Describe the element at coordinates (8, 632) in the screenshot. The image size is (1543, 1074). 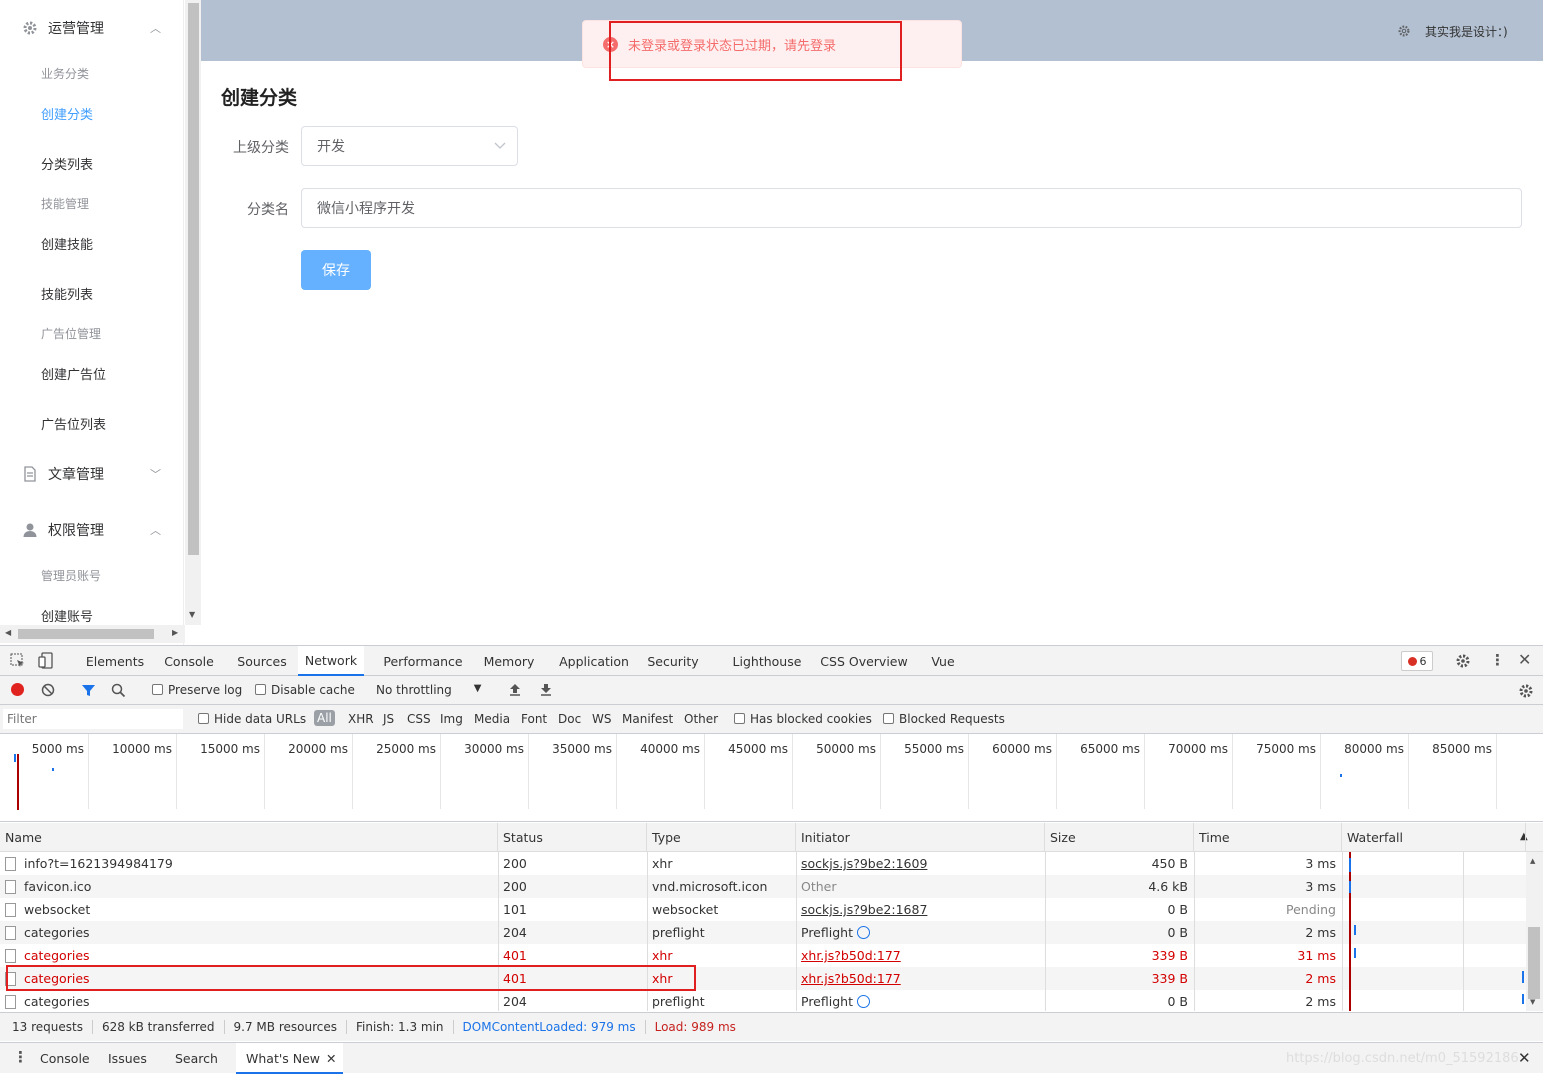
I see `scroll-left-arrow-icon: ◀` at that location.